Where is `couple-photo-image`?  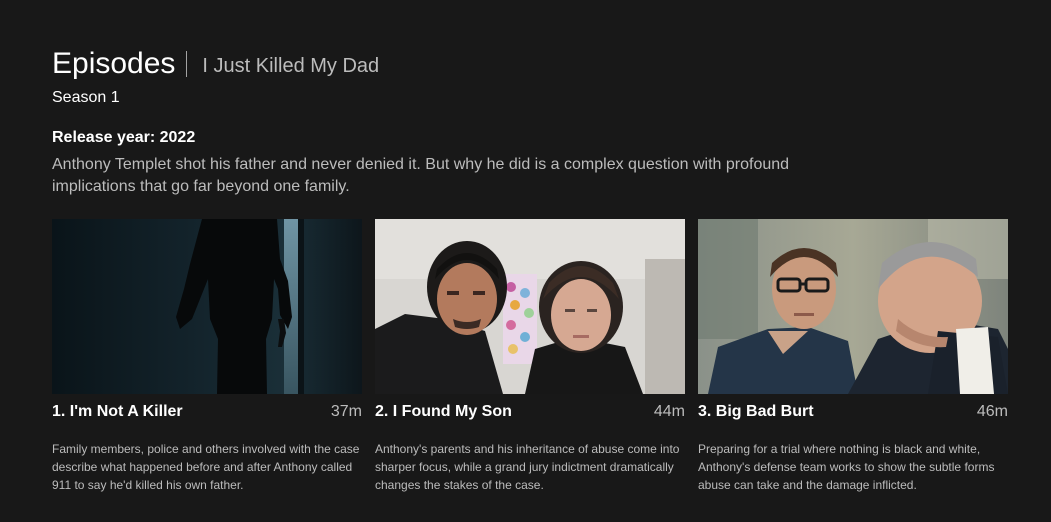 couple-photo-image is located at coordinates (530, 306).